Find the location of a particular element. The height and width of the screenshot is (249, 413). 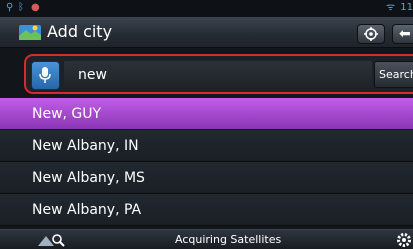

city-search-input is located at coordinates (218, 74).